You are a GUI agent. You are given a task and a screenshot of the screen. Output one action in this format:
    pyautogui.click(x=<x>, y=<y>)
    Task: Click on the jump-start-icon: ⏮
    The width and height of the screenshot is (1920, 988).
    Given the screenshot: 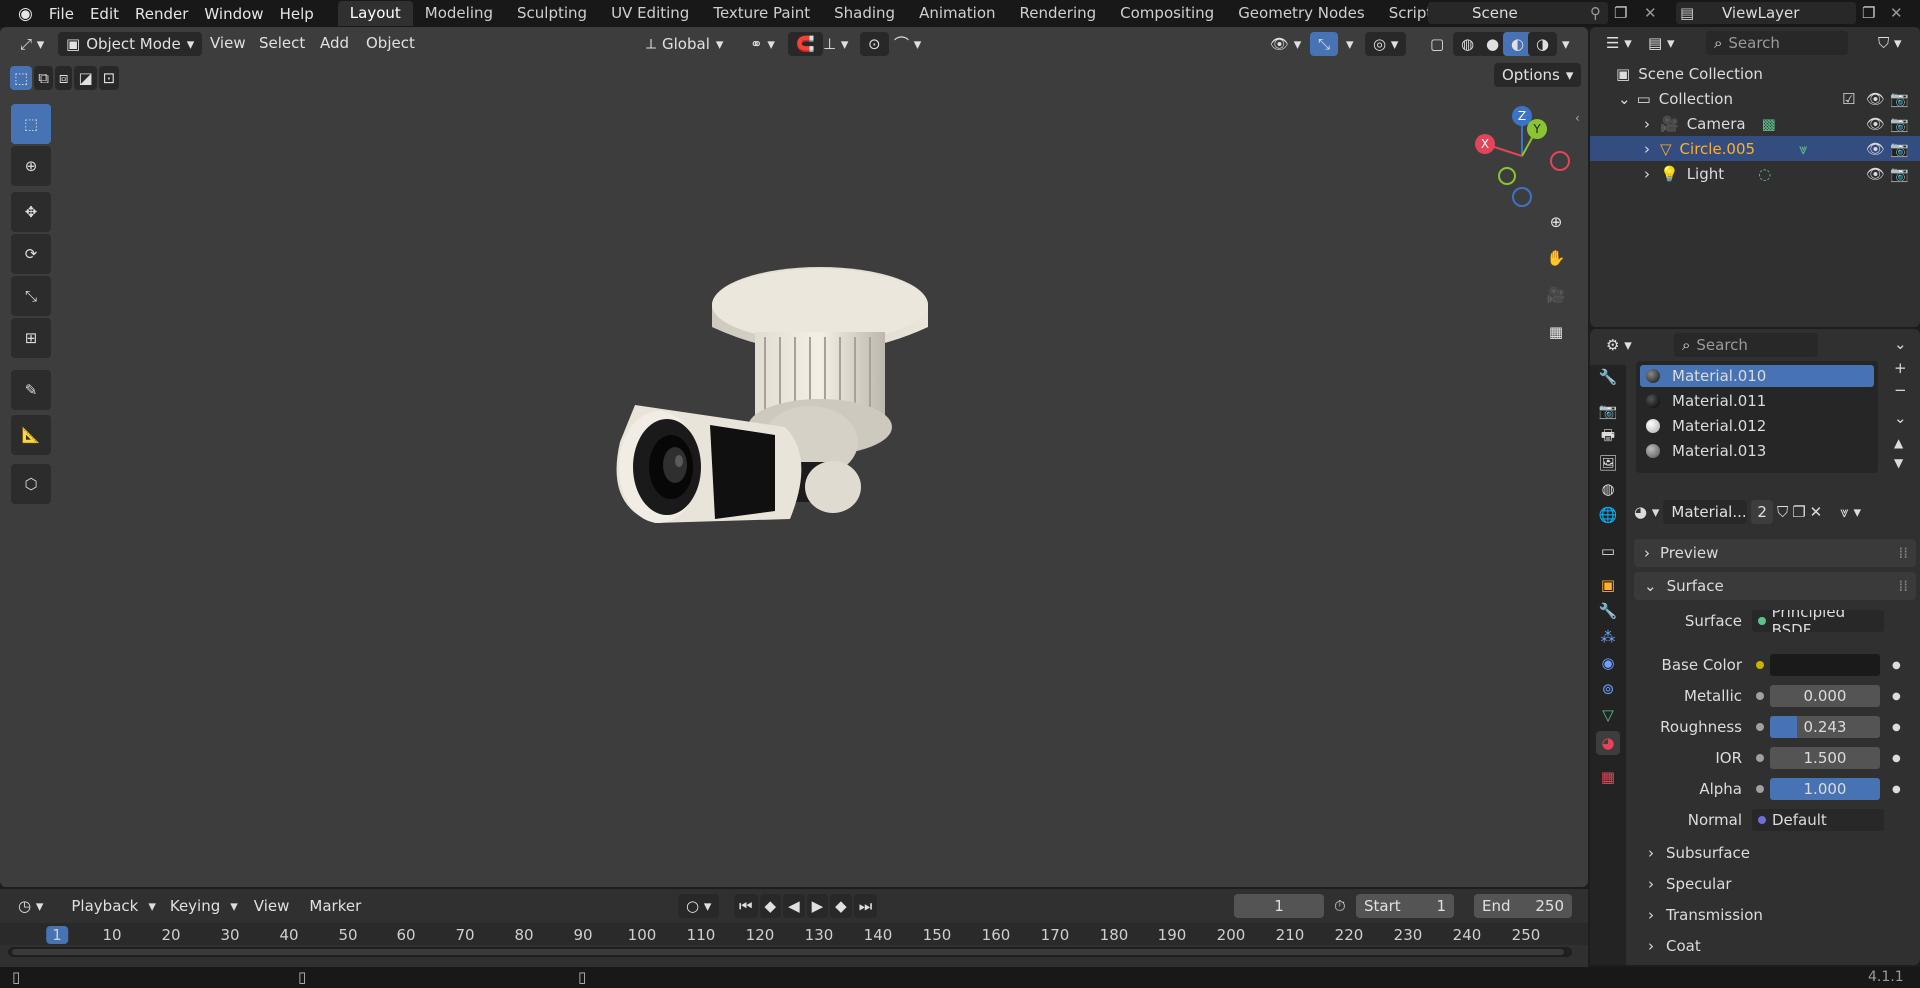 What is the action you would take?
    pyautogui.click(x=746, y=906)
    